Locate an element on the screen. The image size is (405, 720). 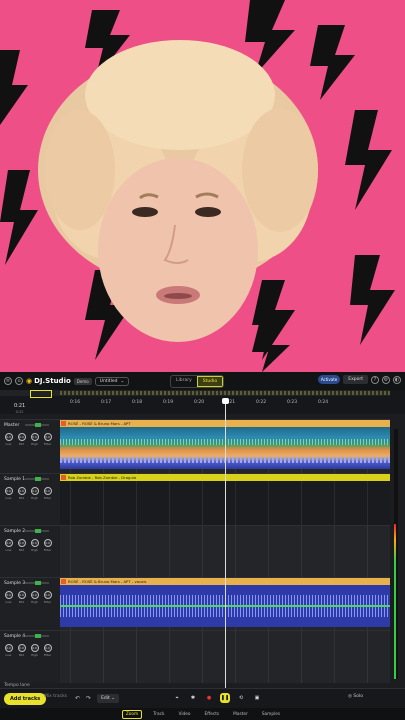
export-button: Export is located at coordinates (355, 379).